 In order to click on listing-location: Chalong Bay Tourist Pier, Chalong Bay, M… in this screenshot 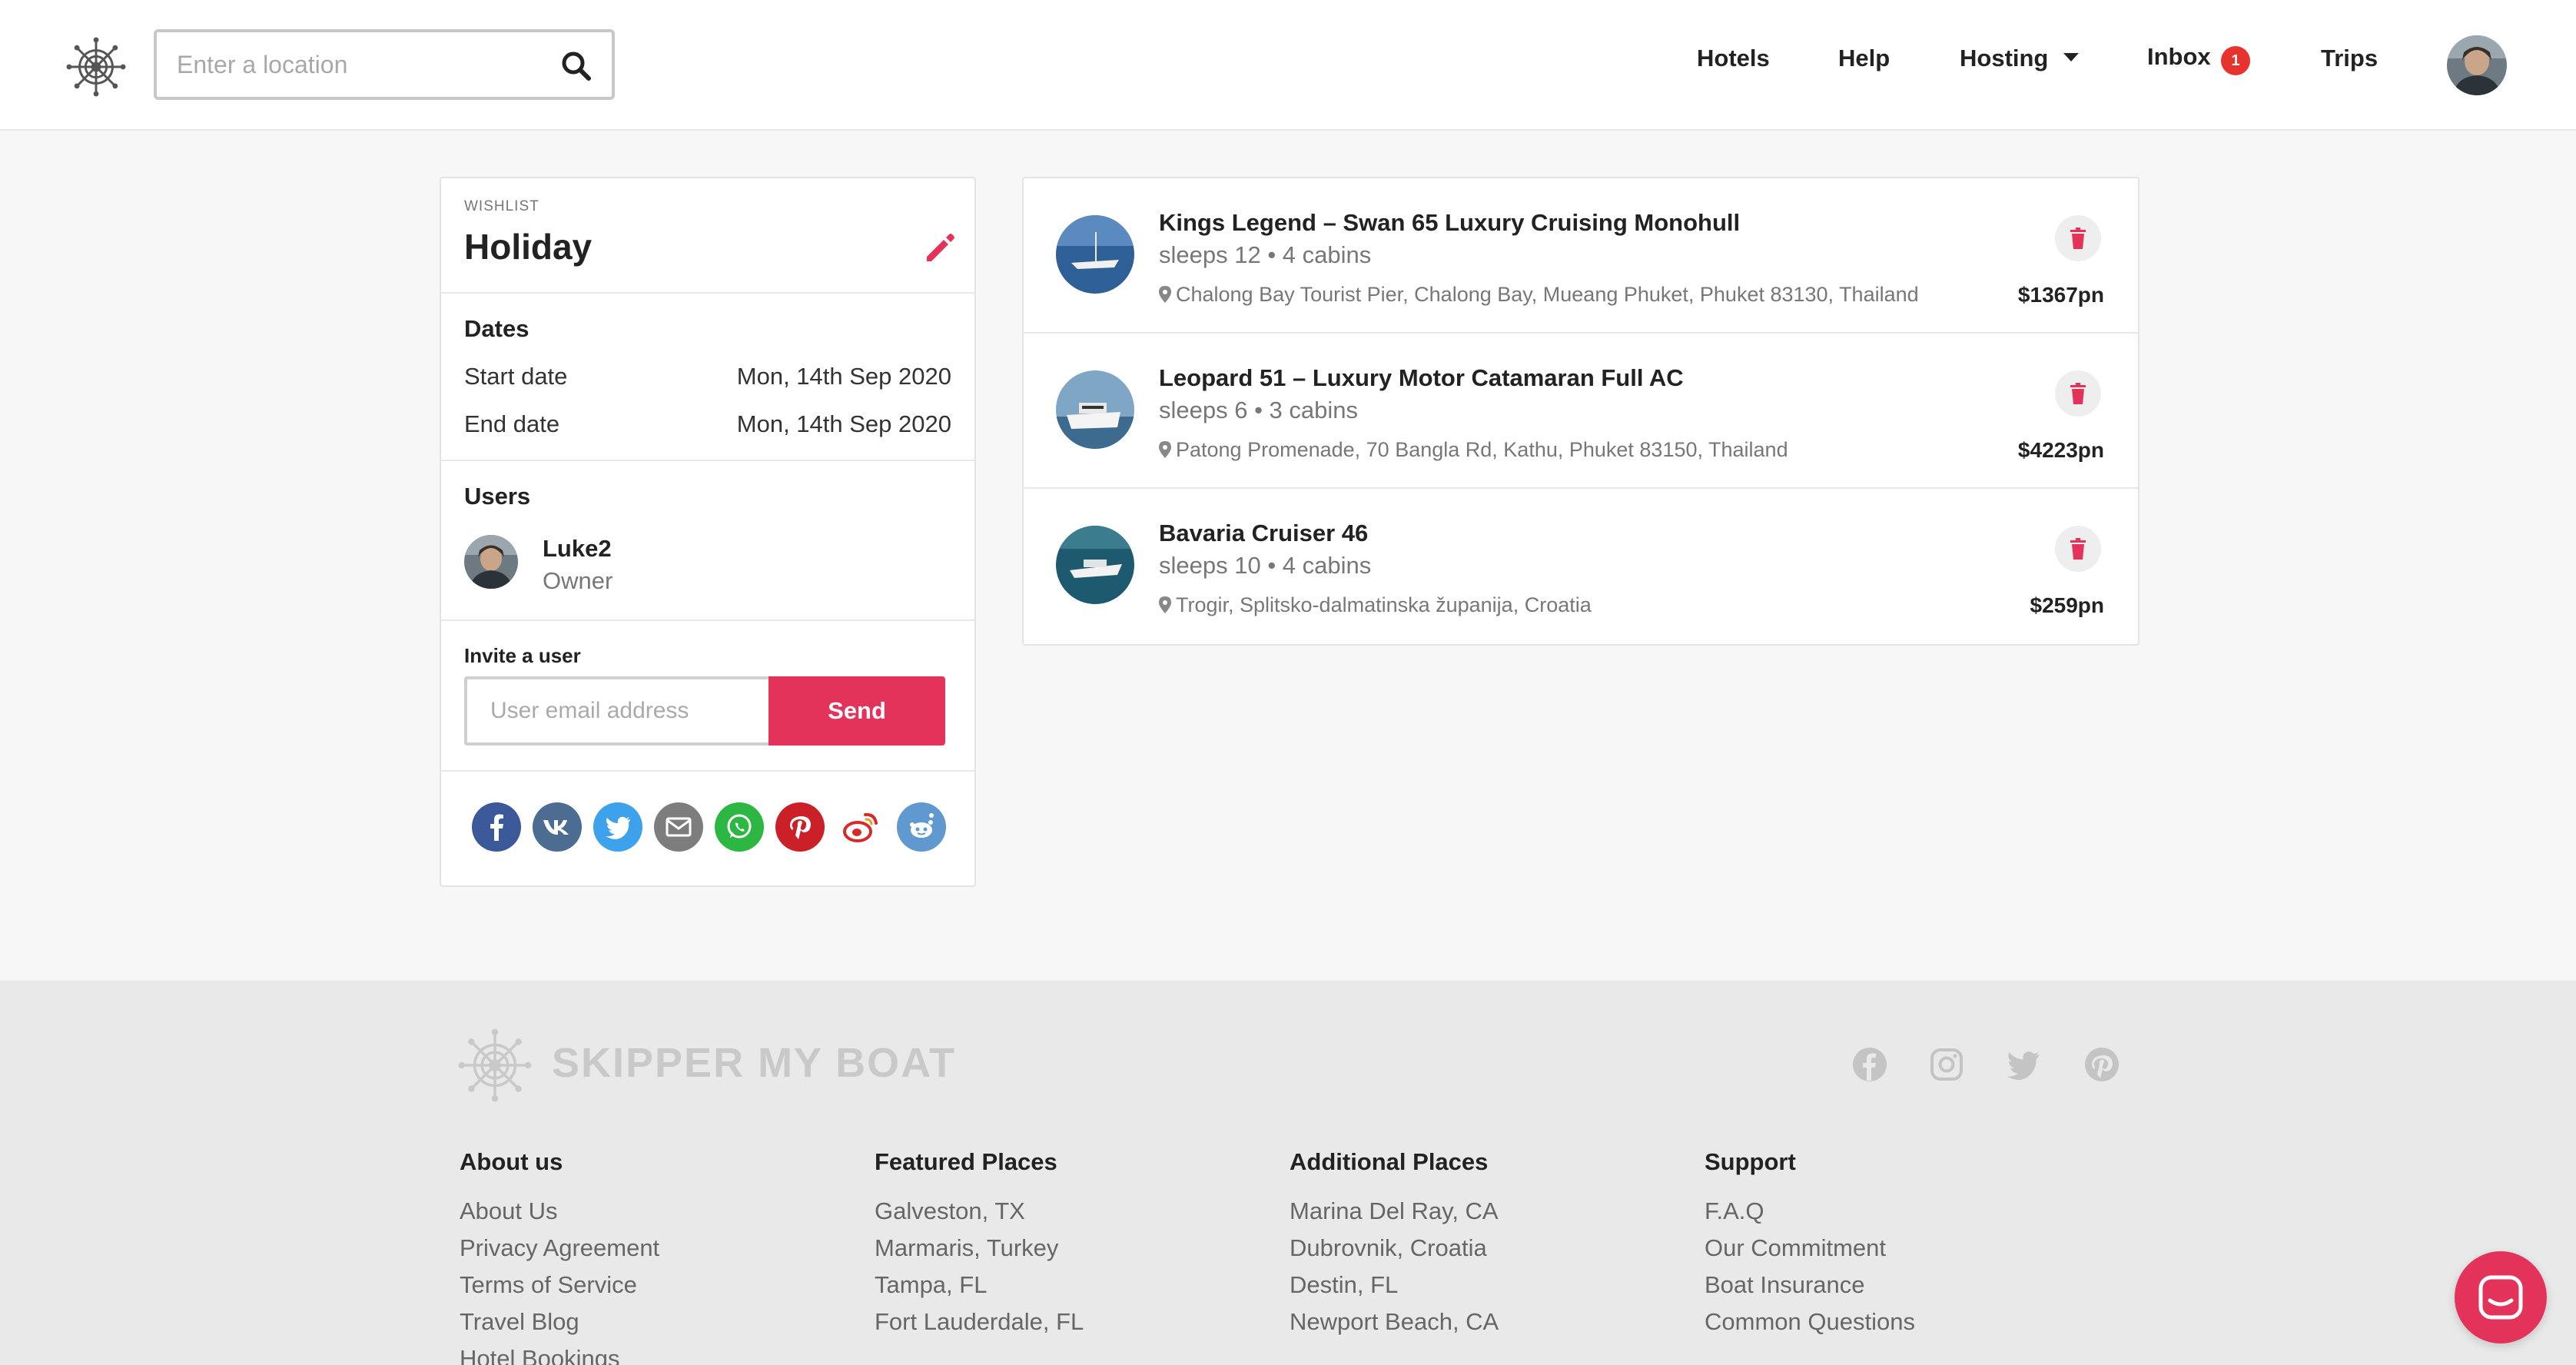, I will do `click(1539, 295)`.